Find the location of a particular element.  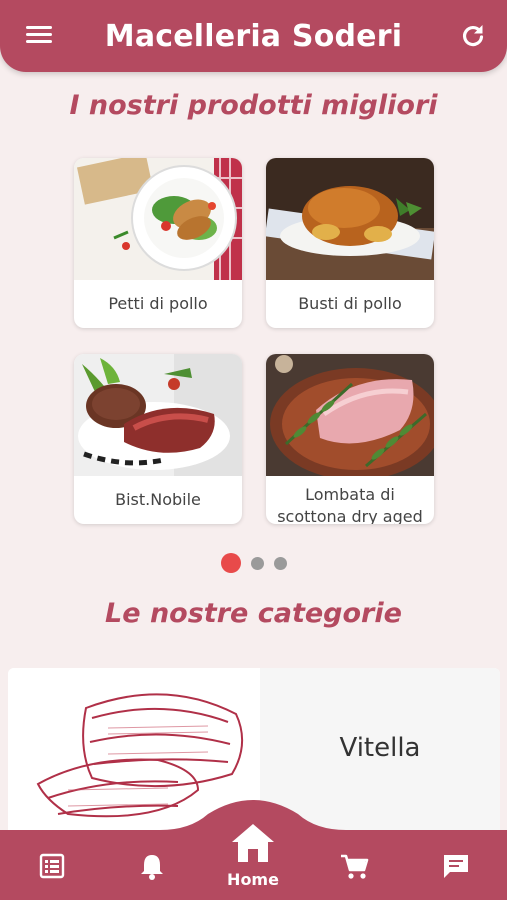

product-label: Petti di pollo is located at coordinates (158, 303).